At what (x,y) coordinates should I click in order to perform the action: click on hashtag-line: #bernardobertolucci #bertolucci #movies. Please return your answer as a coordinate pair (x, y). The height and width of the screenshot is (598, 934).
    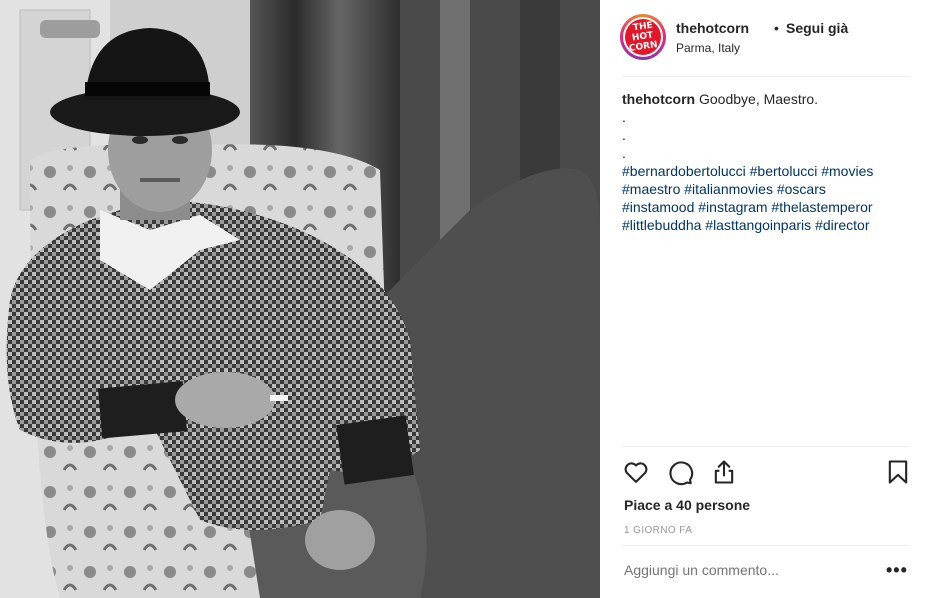
    Looking at the image, I should click on (767, 171).